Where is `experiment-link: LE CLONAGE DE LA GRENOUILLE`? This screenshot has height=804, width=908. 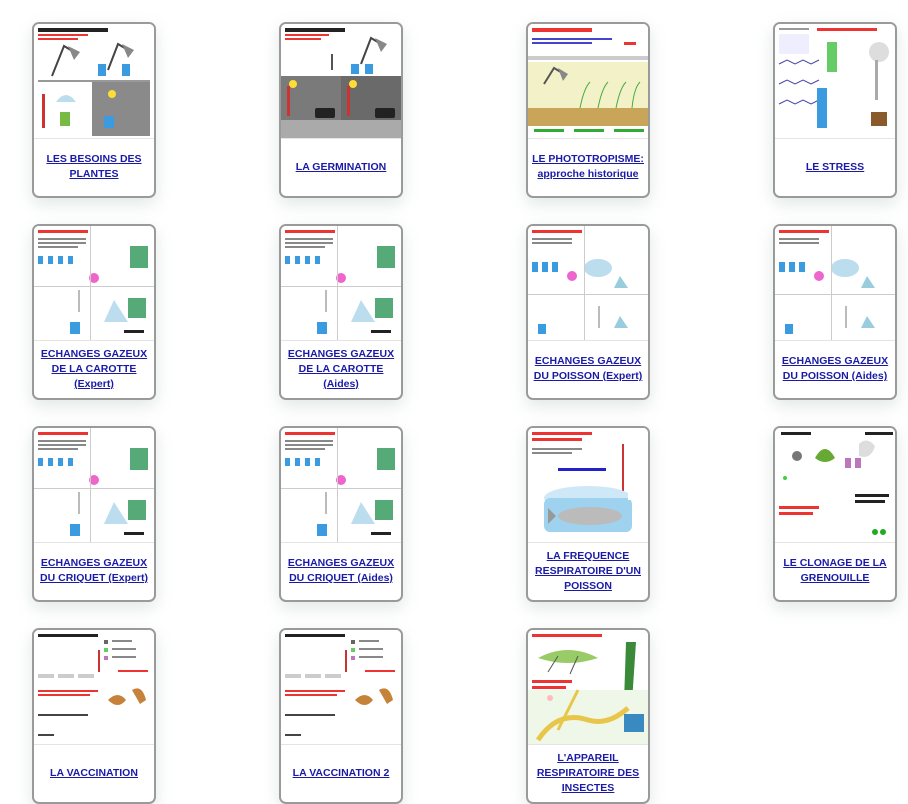
experiment-link: LE CLONAGE DE LA GRENOUILLE is located at coordinates (835, 571).